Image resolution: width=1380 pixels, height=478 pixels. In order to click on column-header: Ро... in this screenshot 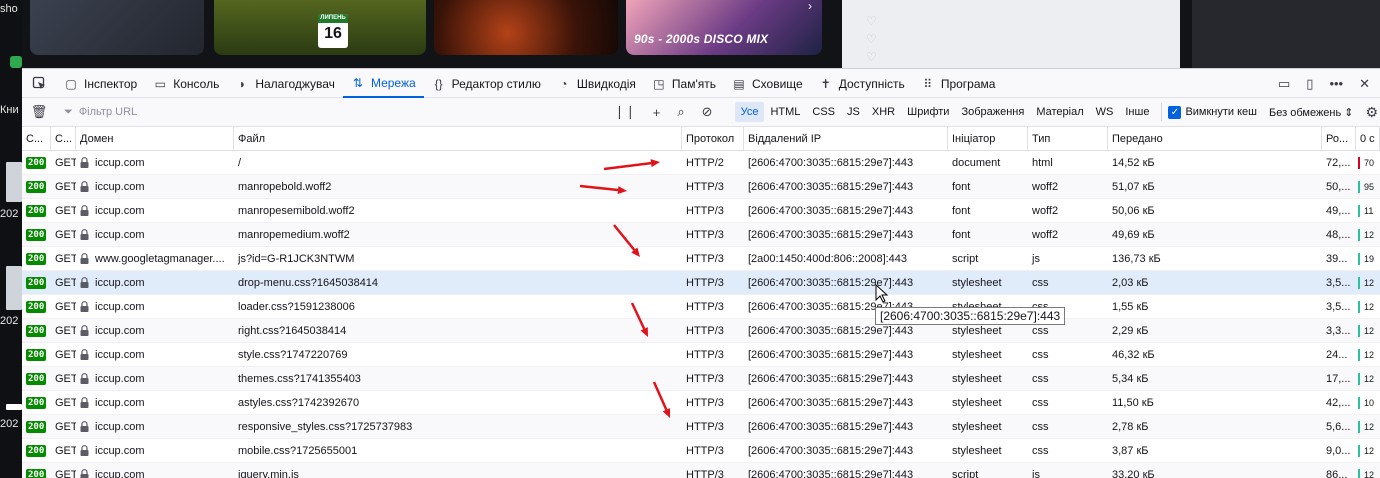, I will do `click(1339, 139)`.